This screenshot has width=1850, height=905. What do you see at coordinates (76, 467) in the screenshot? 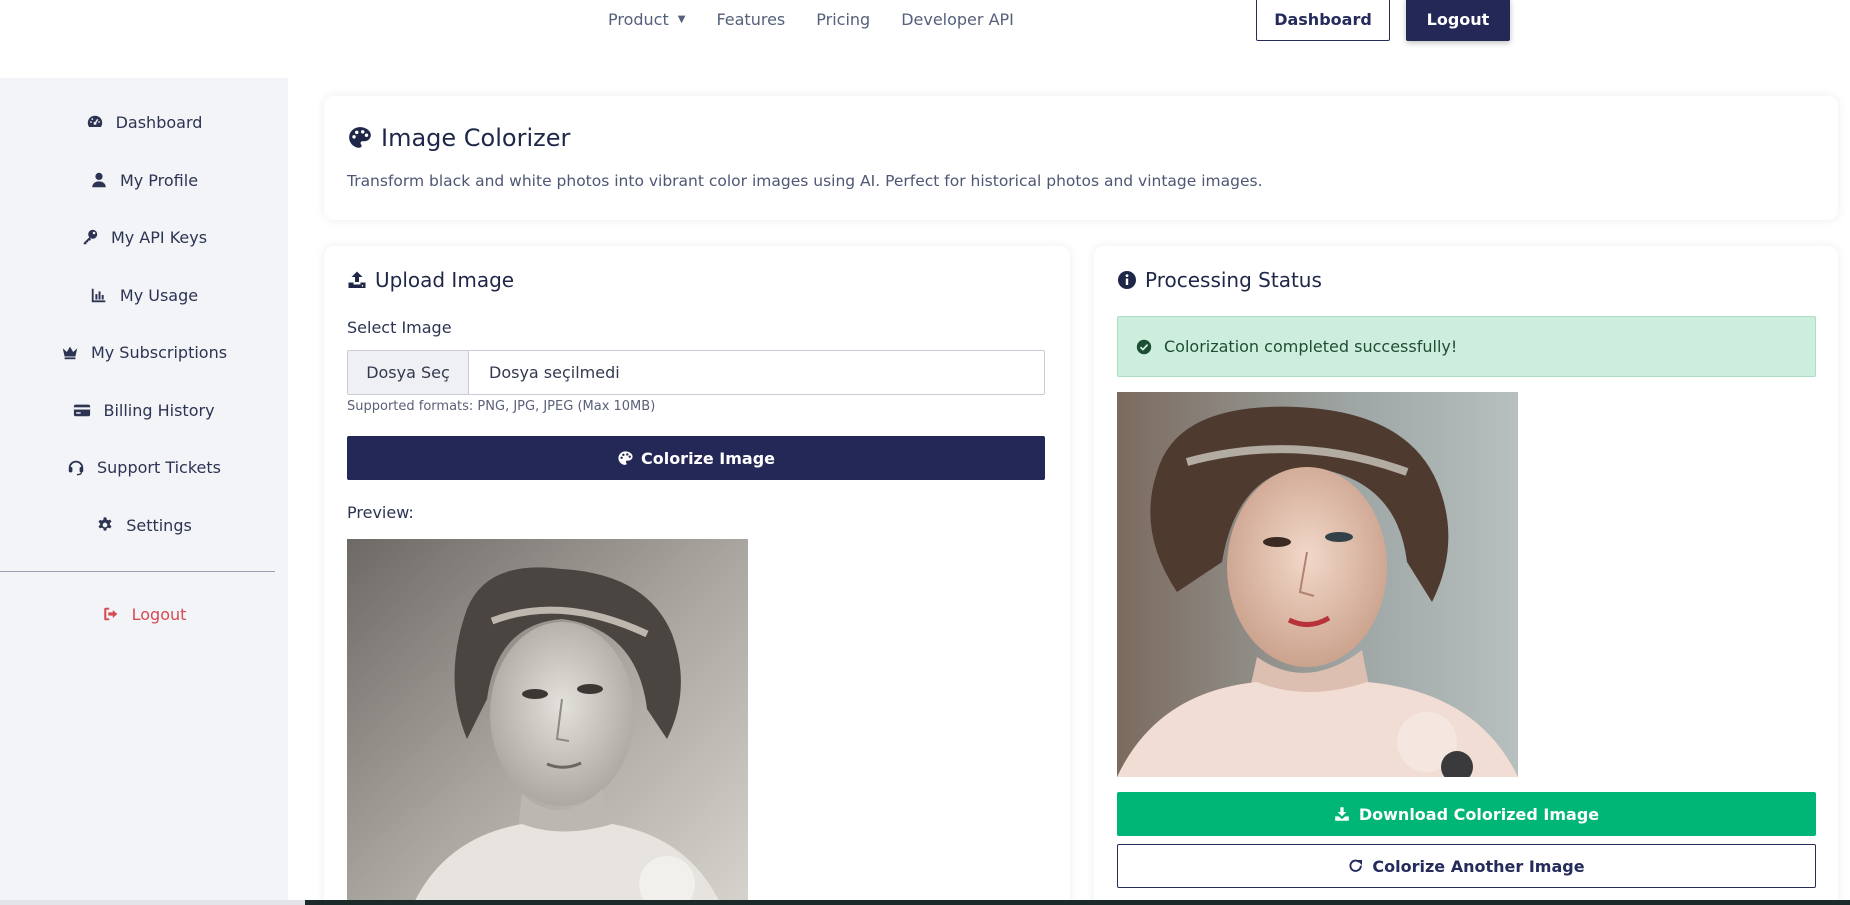
I see `headset-icon` at bounding box center [76, 467].